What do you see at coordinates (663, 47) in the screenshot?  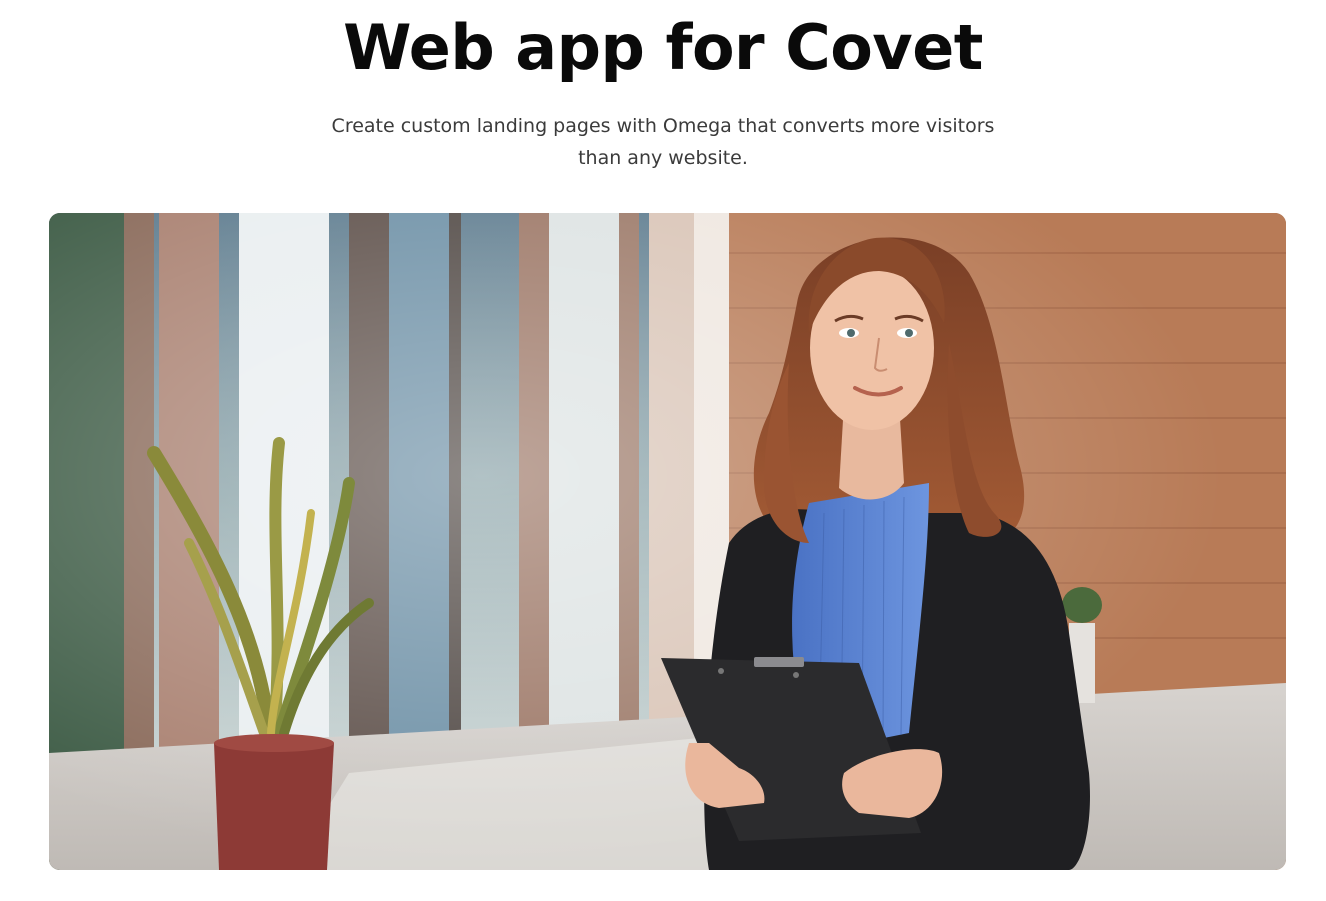 I see `page-title: Web app for Covet` at bounding box center [663, 47].